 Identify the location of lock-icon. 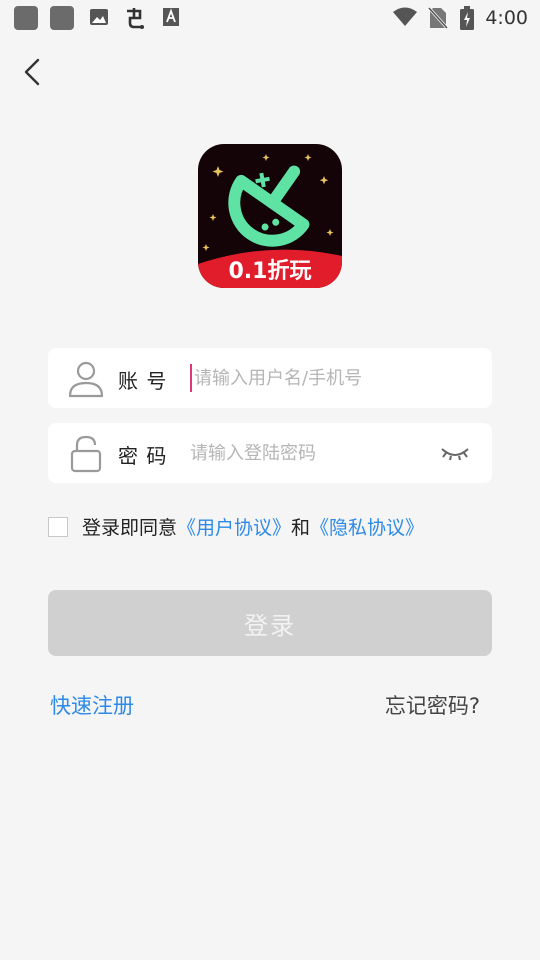
(86, 454).